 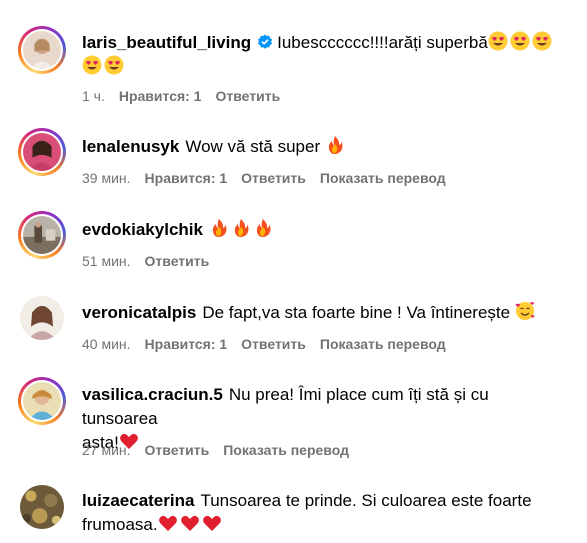 I want to click on comment-time: 51 мин., so click(x=106, y=261).